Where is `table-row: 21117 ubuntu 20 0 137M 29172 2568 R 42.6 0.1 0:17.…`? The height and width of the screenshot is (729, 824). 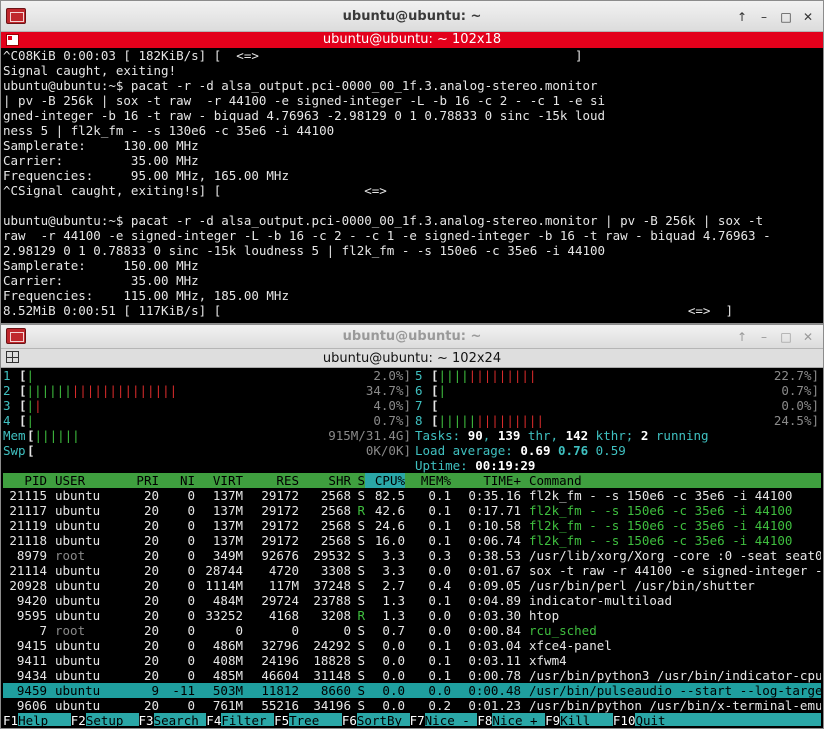
table-row: 21117 ubuntu 20 0 137M 29172 2568 R 42.6 0.1 0:17.… is located at coordinates (412, 510).